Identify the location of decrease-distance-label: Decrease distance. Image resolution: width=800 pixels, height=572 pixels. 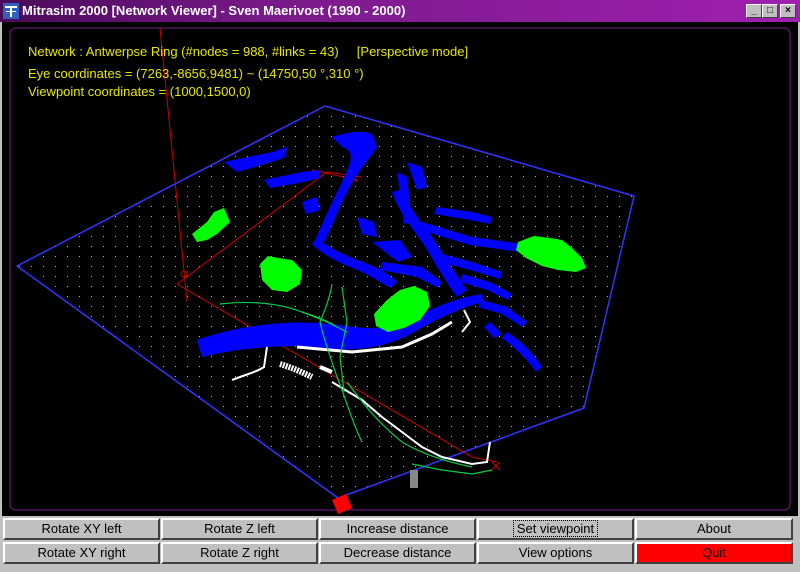
(397, 552).